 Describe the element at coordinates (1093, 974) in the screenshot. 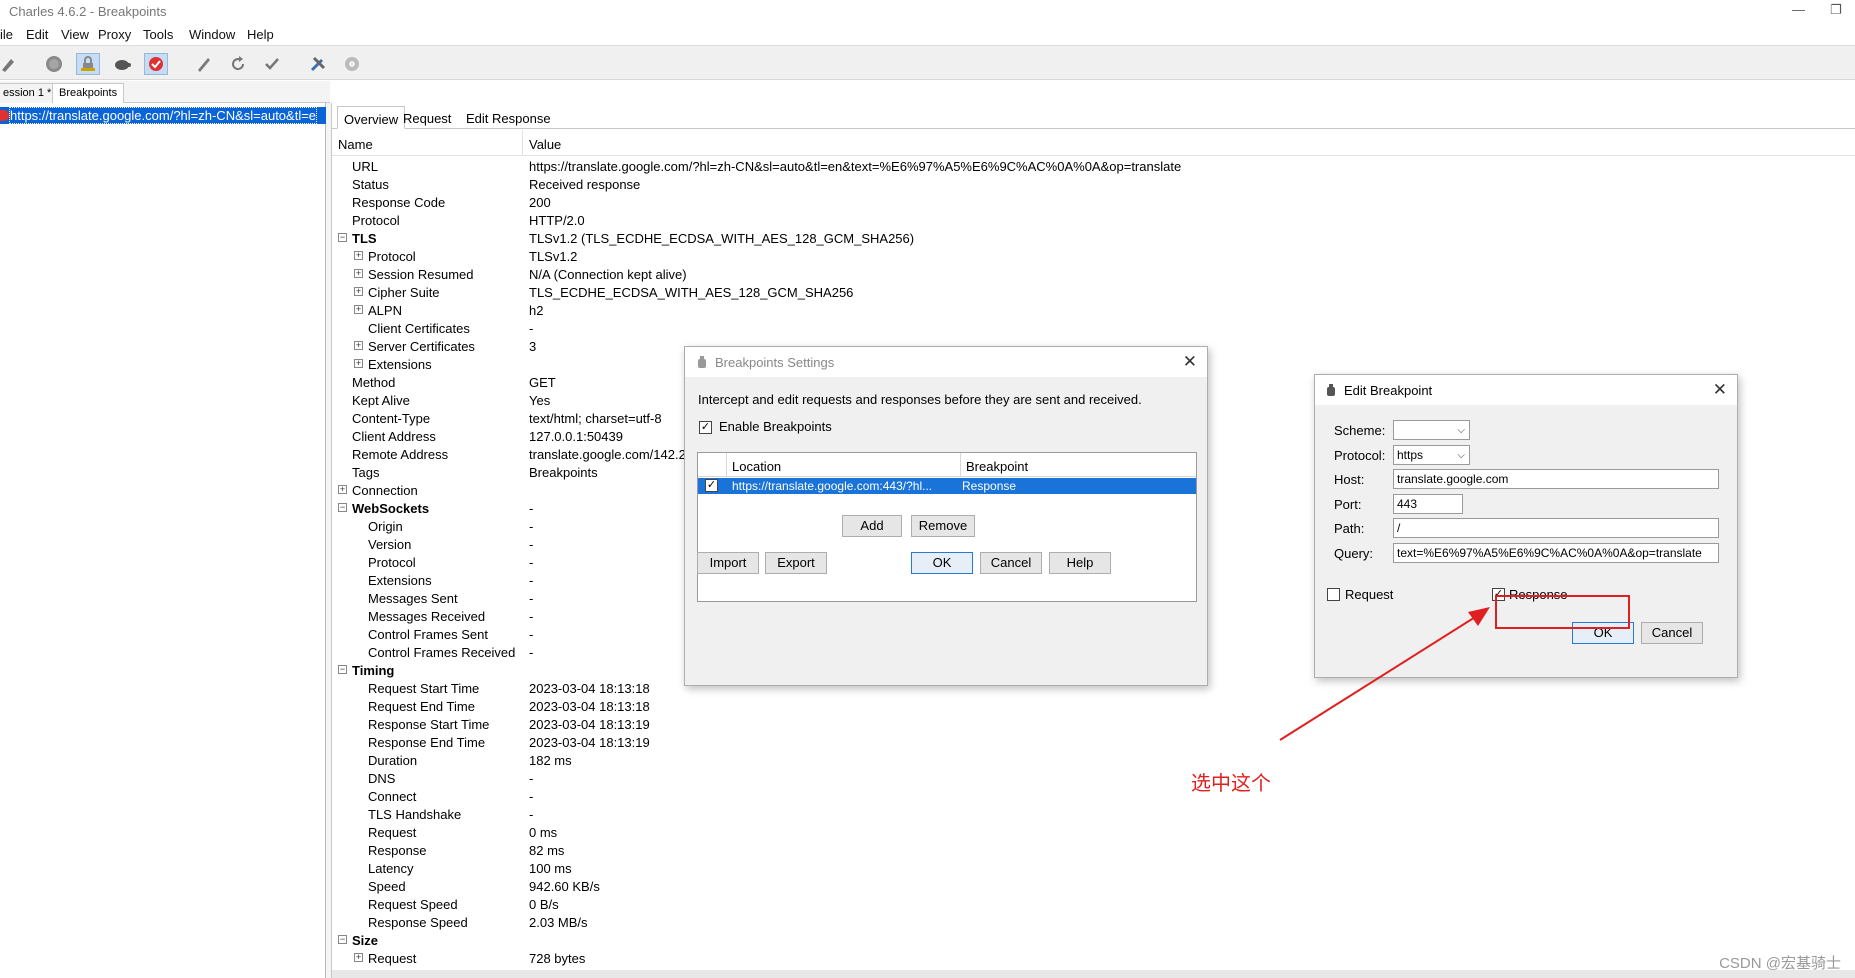

I see `horizontal-scrollbar` at that location.